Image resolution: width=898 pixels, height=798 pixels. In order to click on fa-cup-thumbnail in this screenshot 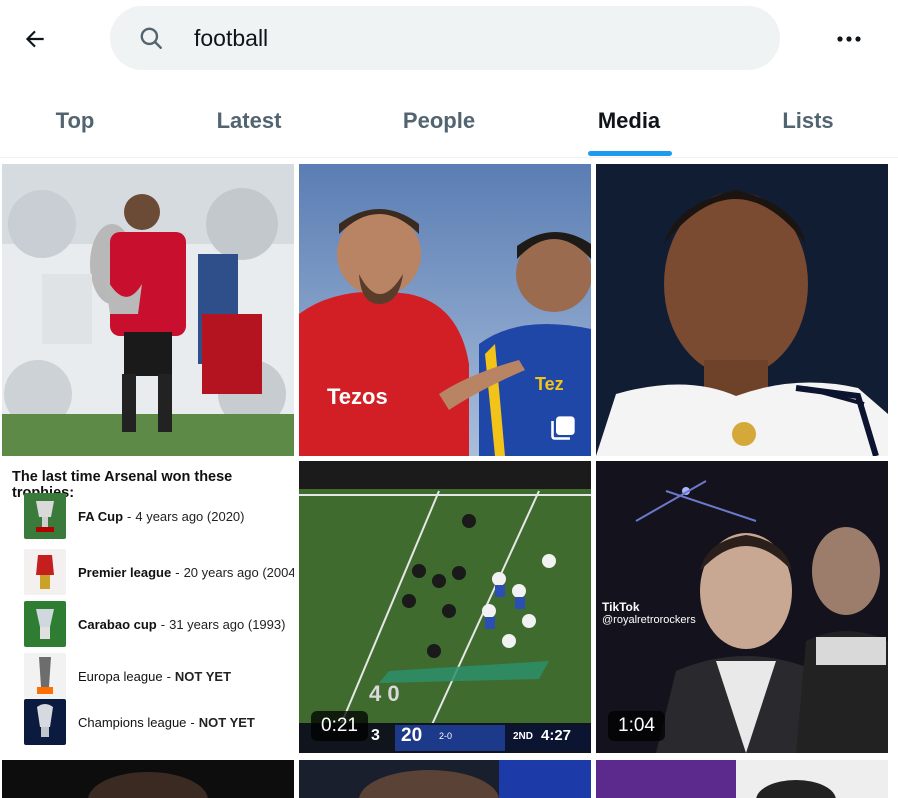, I will do `click(45, 516)`.